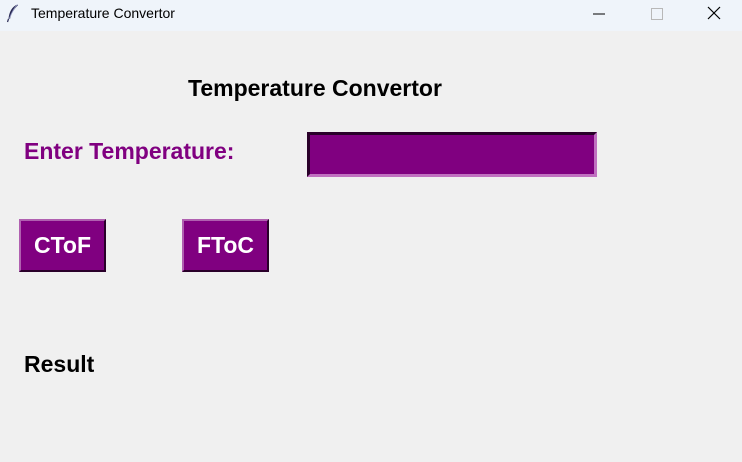  What do you see at coordinates (452, 154) in the screenshot?
I see `temperature-input` at bounding box center [452, 154].